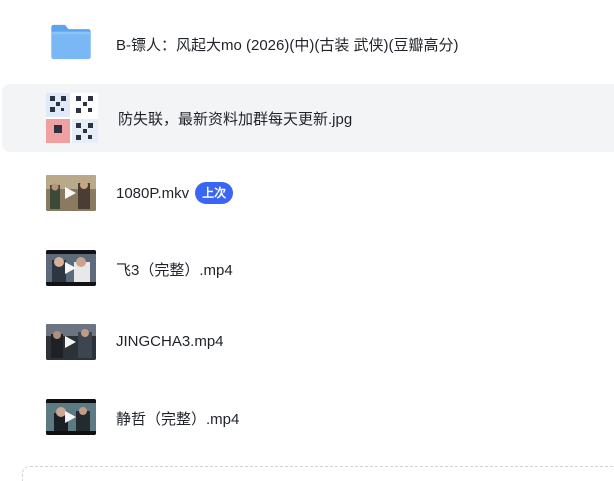 This screenshot has width=614, height=481. What do you see at coordinates (214, 193) in the screenshot?
I see `last-watched-badge: 上次` at bounding box center [214, 193].